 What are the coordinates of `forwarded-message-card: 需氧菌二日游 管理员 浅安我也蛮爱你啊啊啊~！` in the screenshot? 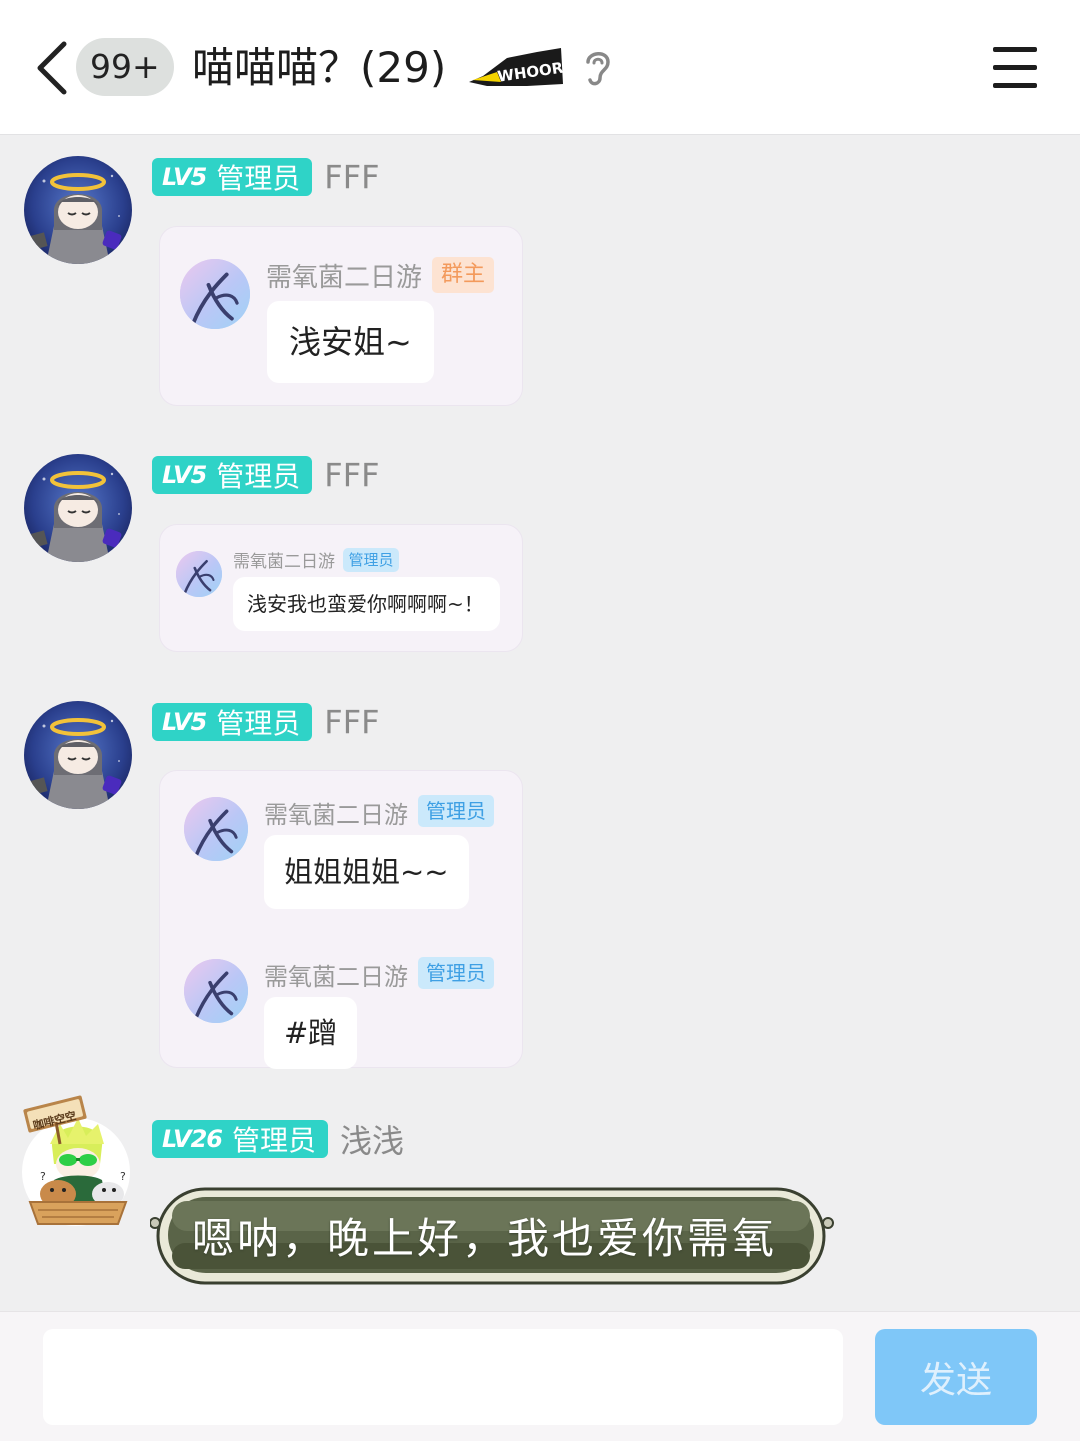 It's located at (341, 588).